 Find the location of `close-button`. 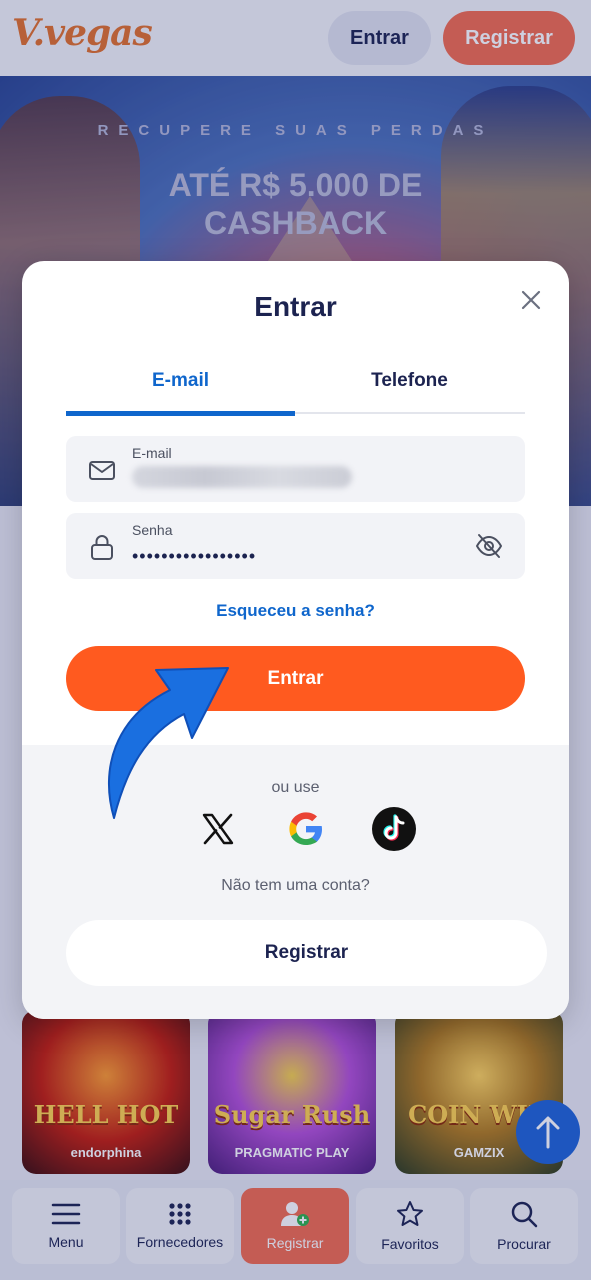

close-button is located at coordinates (531, 300).